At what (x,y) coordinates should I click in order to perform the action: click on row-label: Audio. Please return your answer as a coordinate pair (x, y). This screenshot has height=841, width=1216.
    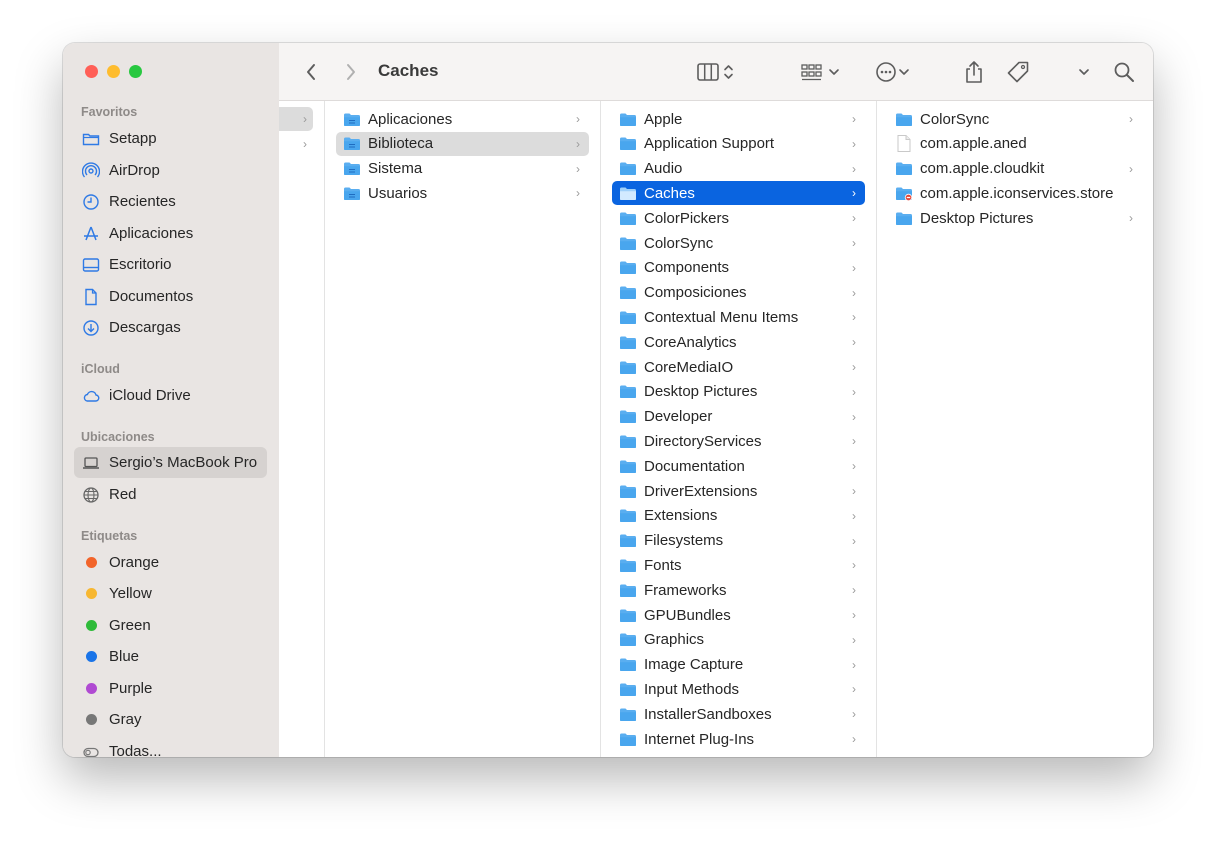
    Looking at the image, I should click on (663, 169).